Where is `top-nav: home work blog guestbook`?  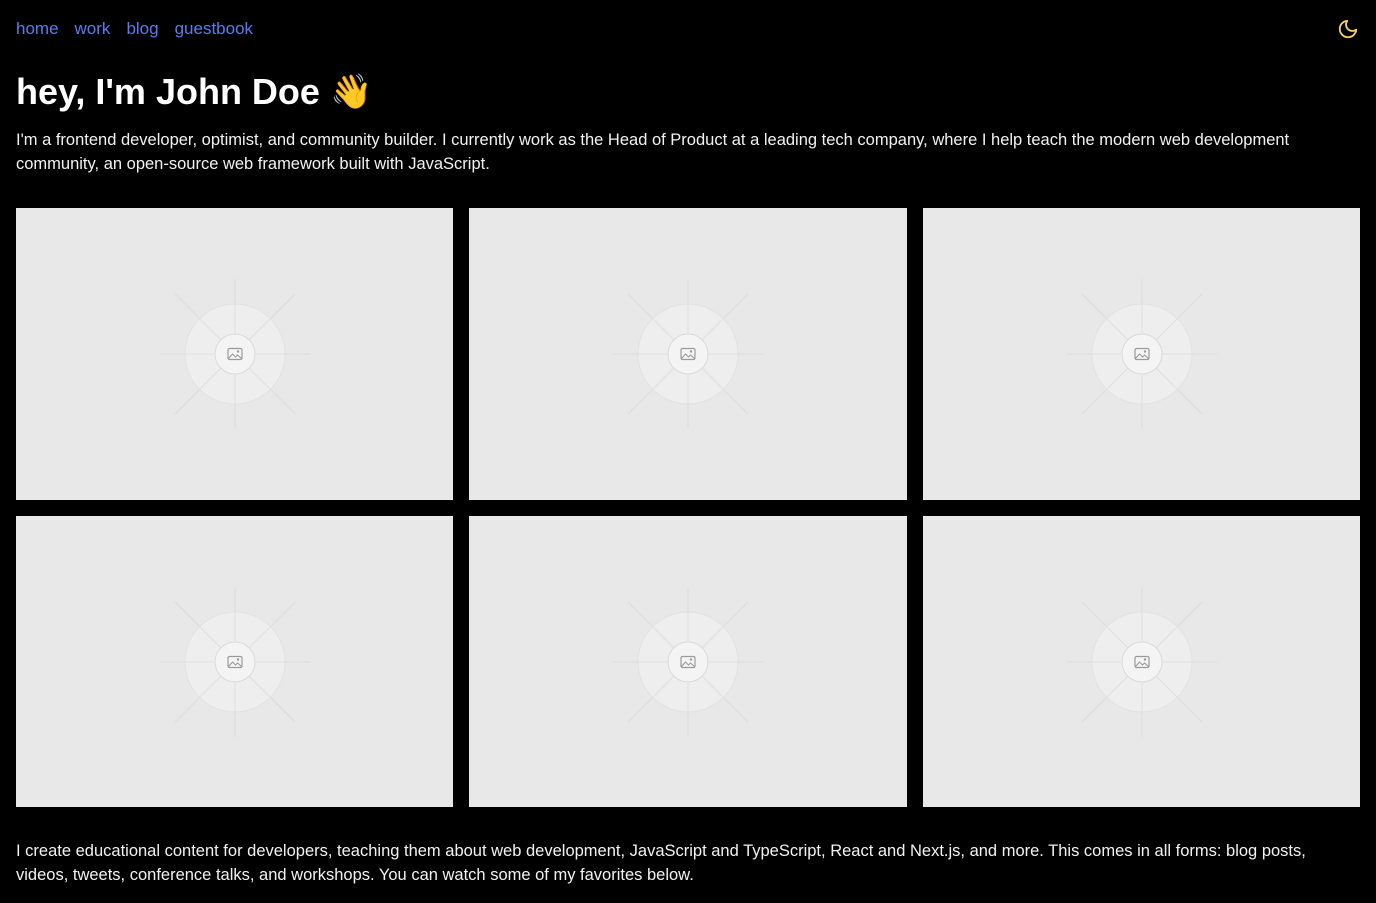 top-nav: home work blog guestbook is located at coordinates (688, 29).